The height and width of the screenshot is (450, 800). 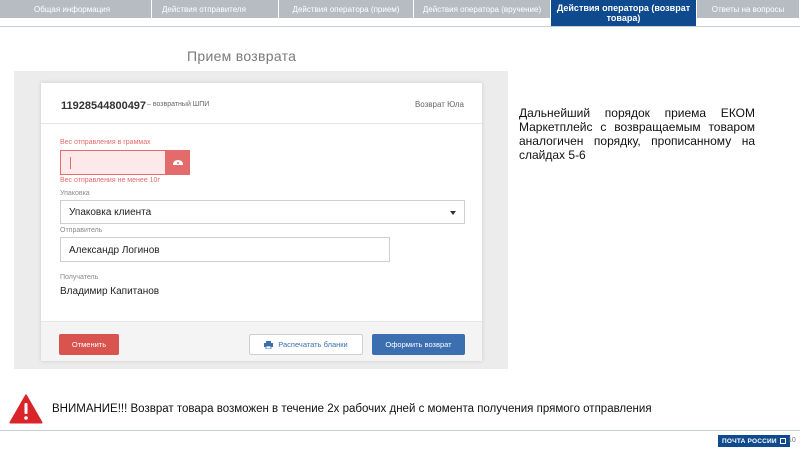 I want to click on tab-faq: Ответы на вопросы, so click(x=748, y=9).